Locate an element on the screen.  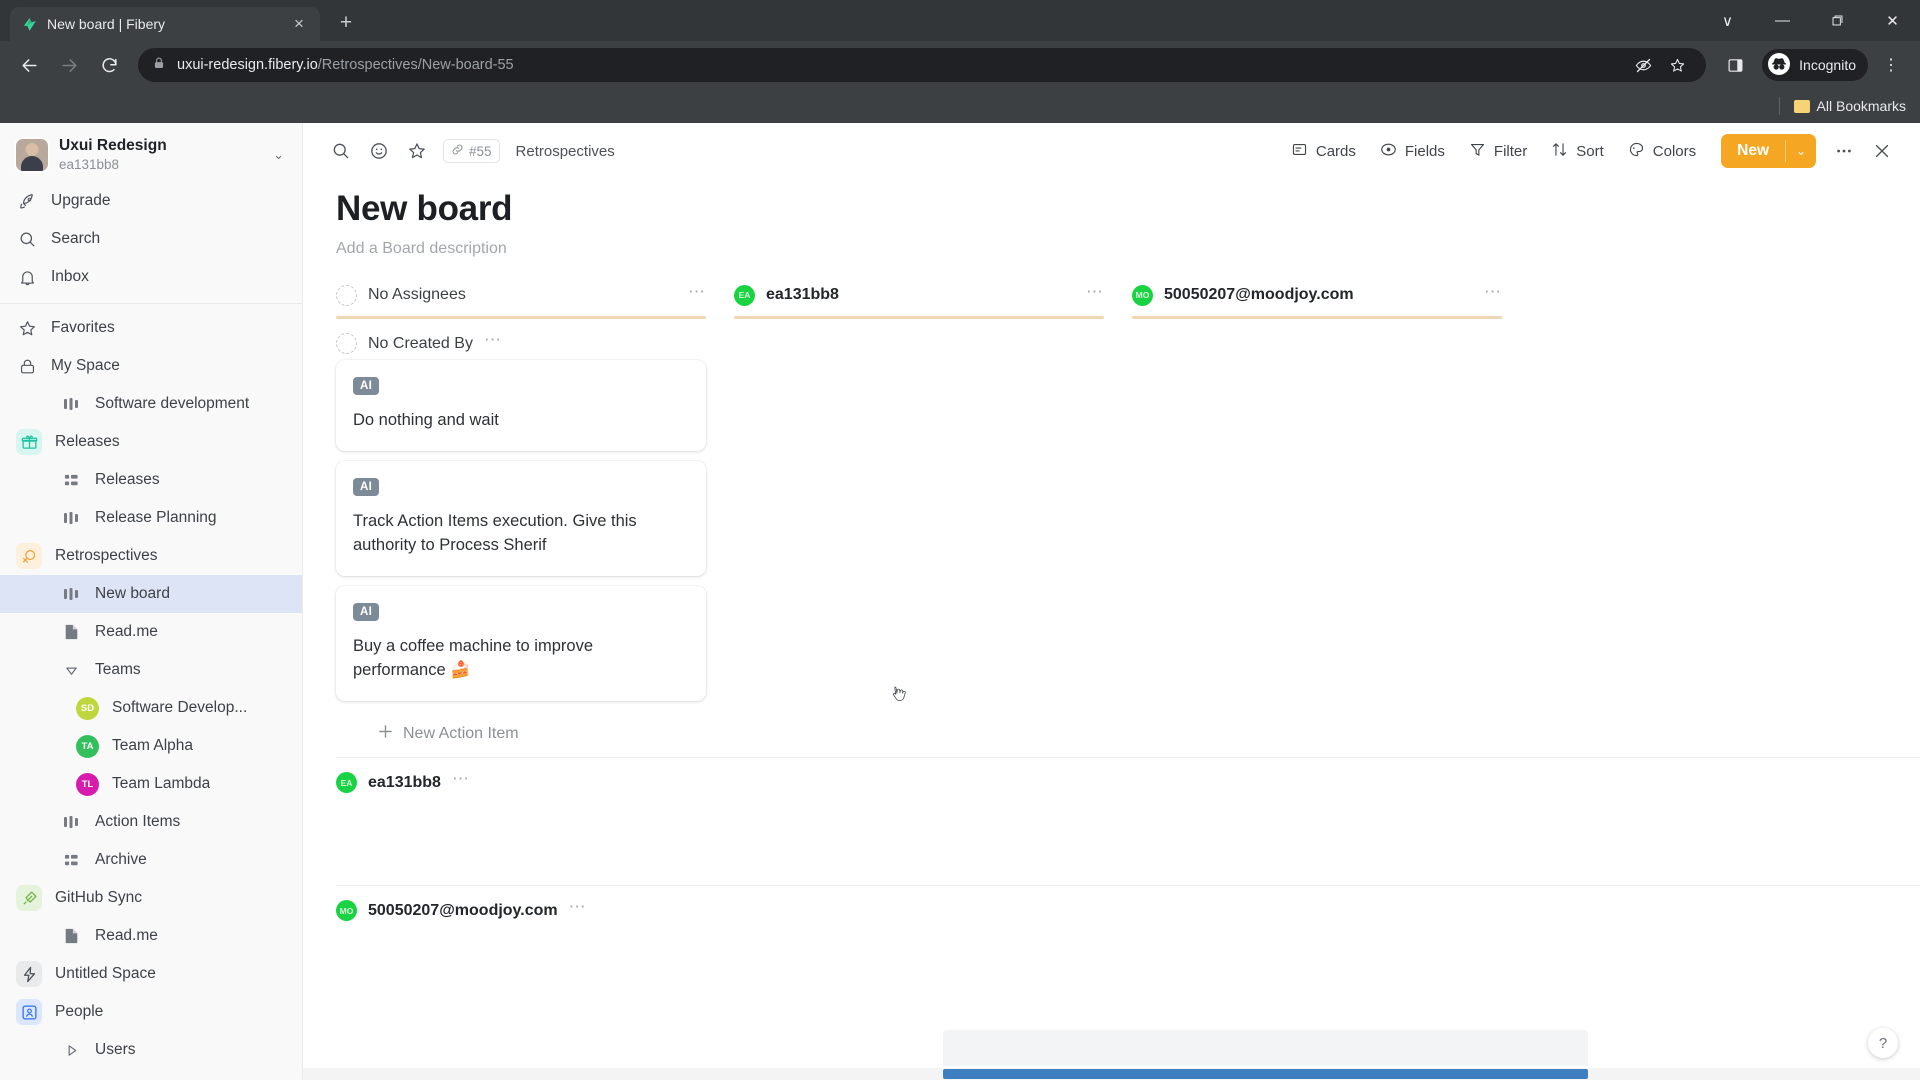
filter-button: Filter is located at coordinates (1498, 151).